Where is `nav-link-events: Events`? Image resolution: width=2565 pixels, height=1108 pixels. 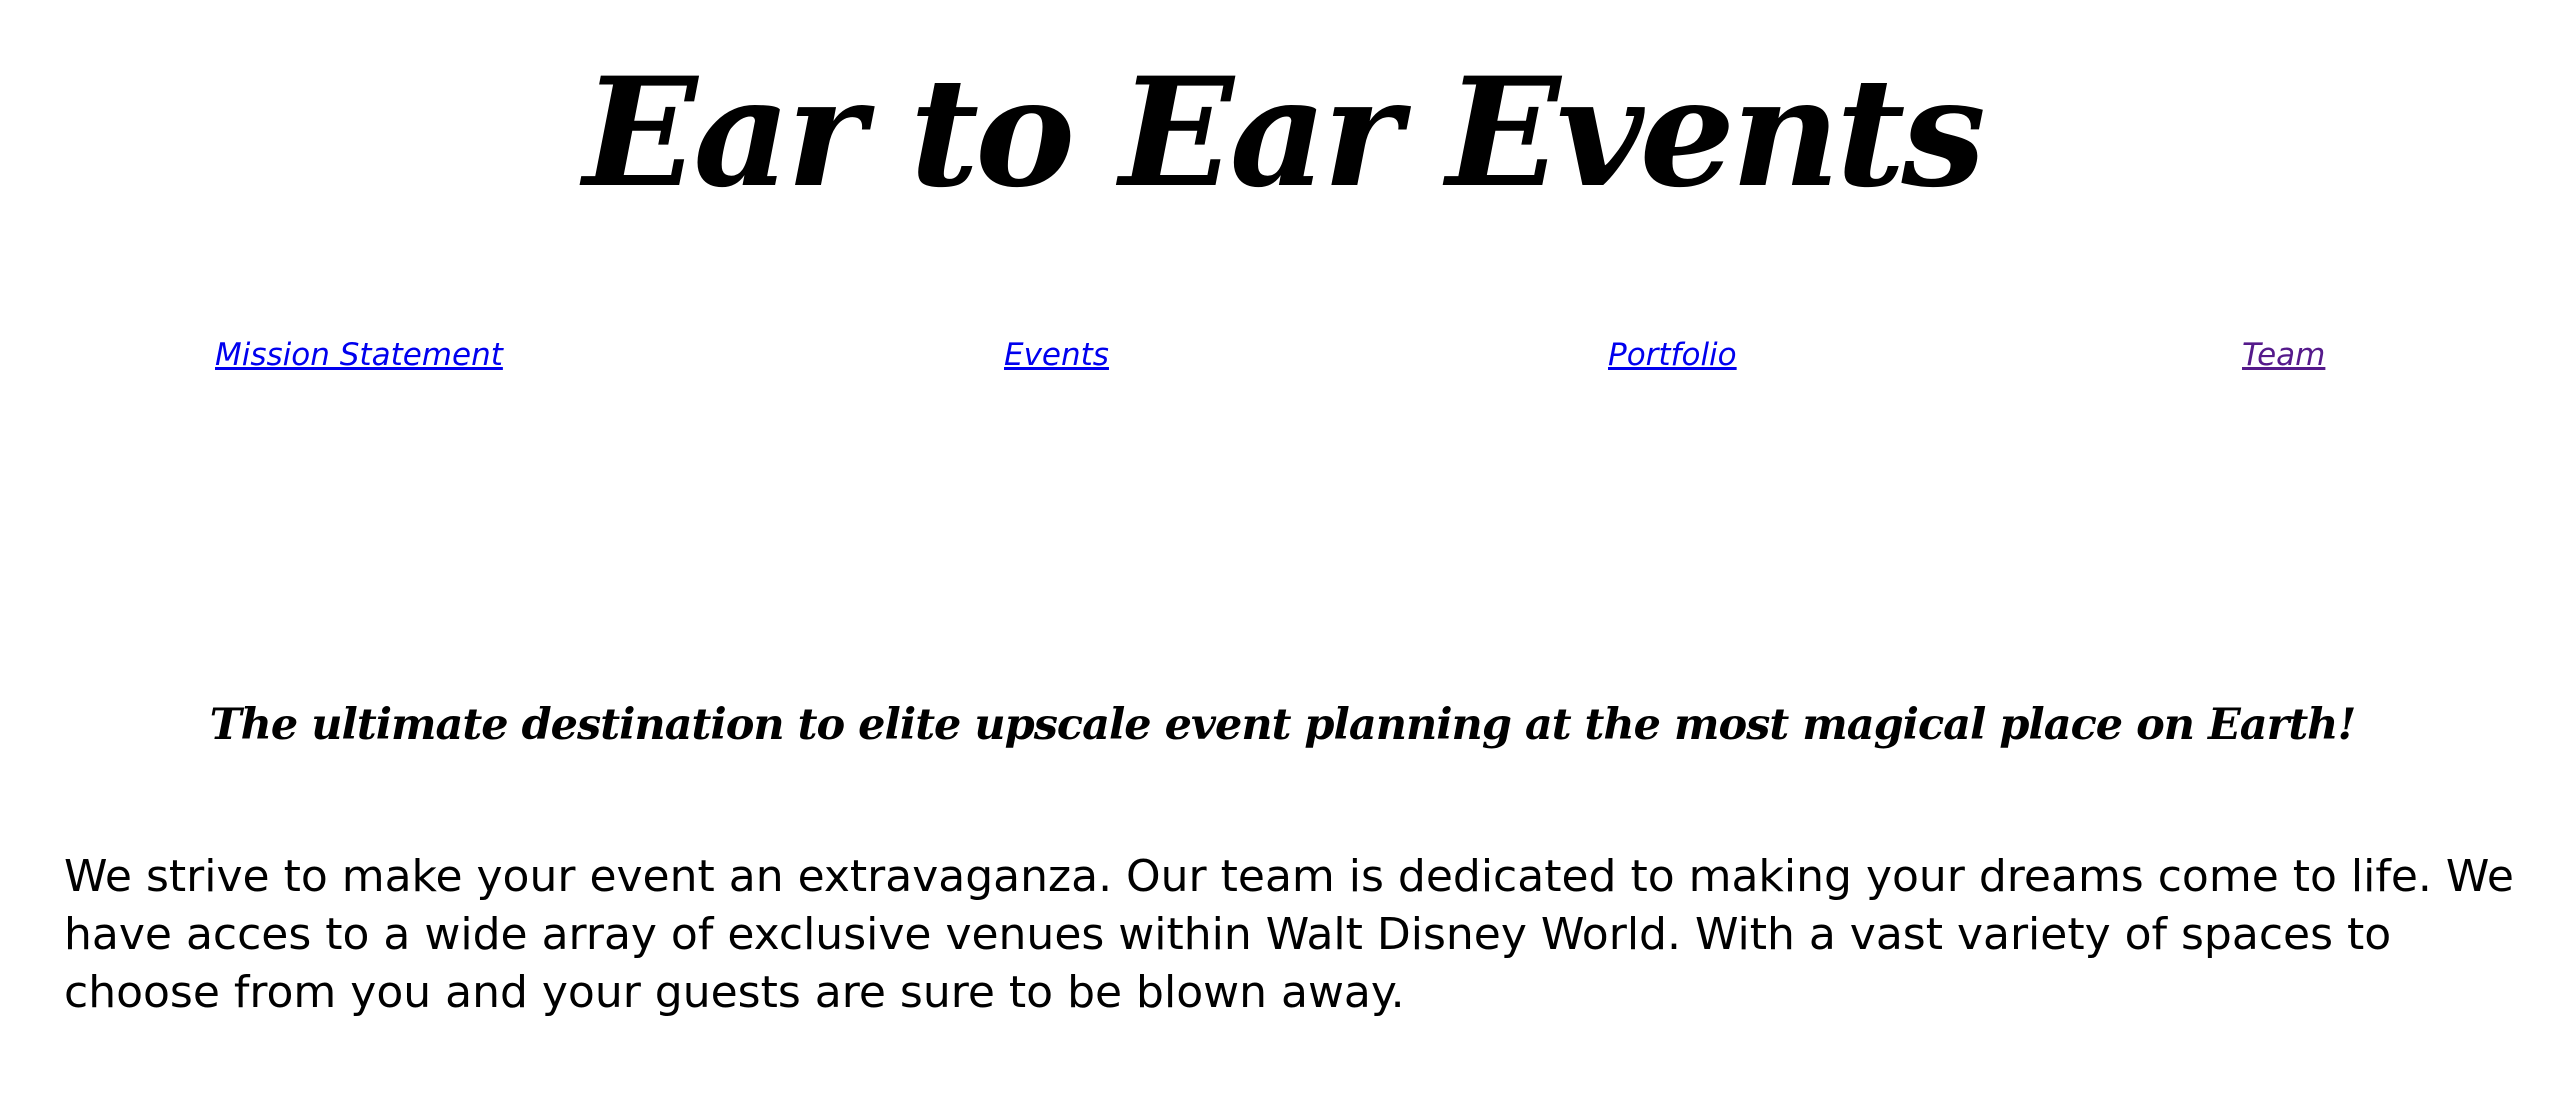 nav-link-events: Events is located at coordinates (1056, 355).